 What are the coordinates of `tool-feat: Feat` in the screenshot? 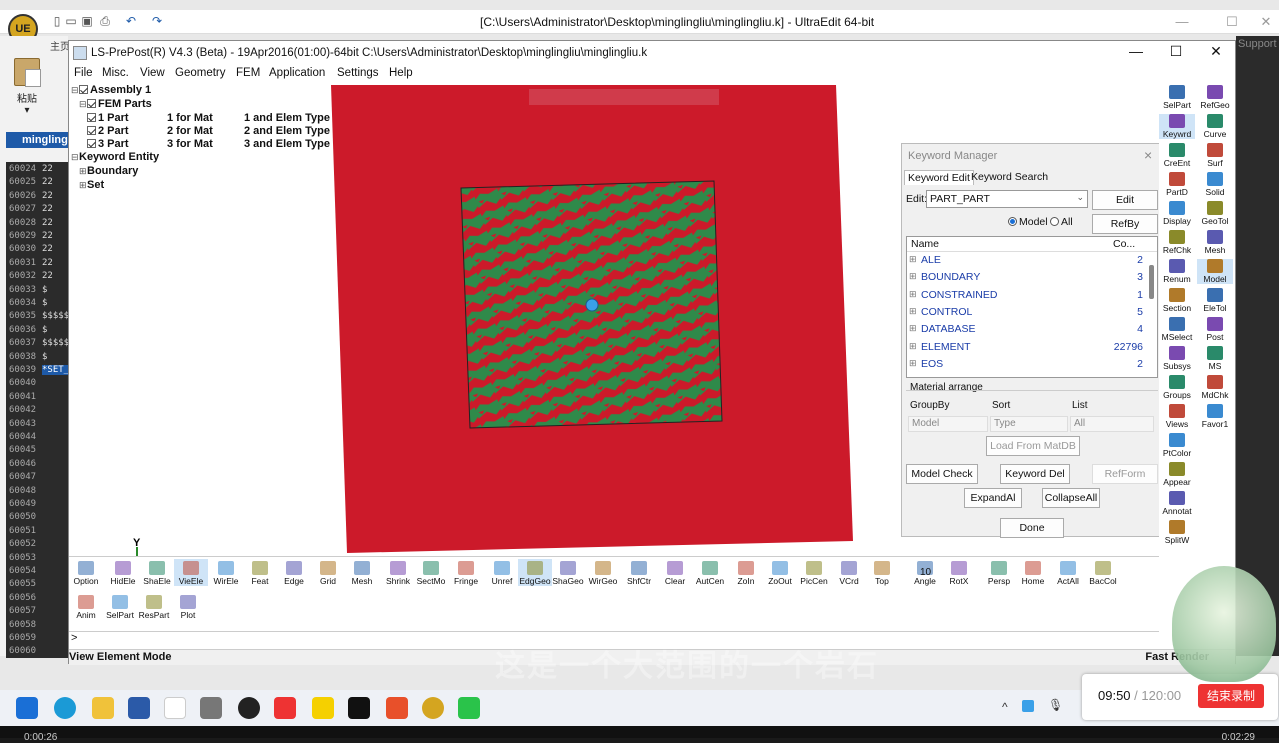 It's located at (260, 572).